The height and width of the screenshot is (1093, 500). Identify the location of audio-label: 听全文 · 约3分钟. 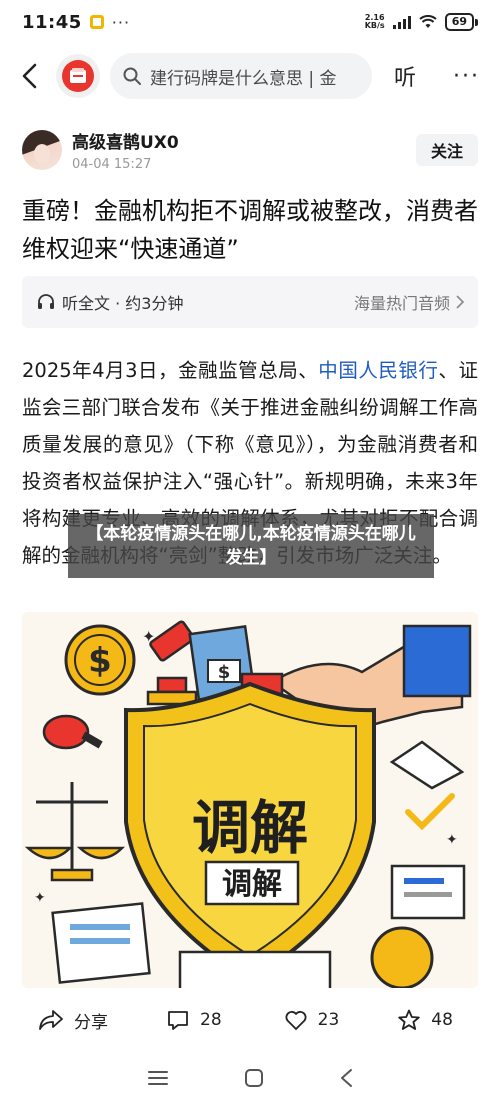
(123, 303).